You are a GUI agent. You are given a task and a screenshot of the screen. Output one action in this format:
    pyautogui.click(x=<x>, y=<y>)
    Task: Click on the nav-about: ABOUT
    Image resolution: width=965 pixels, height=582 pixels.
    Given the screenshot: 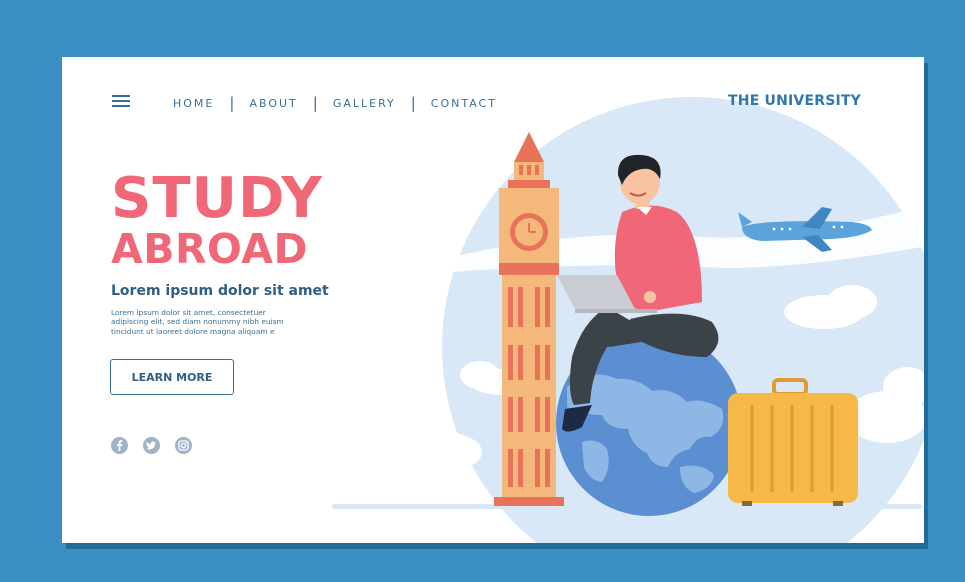 What is the action you would take?
    pyautogui.click(x=273, y=103)
    